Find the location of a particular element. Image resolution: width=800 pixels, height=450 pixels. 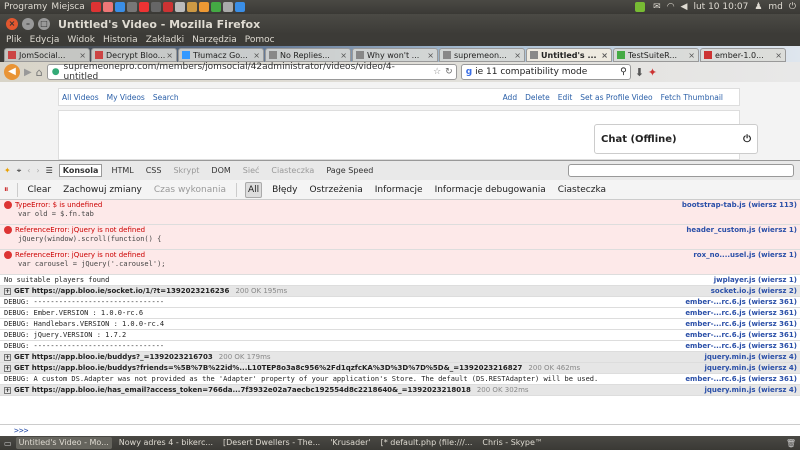

filter-debug-button: Informacje debugowania is located at coordinates (490, 190).